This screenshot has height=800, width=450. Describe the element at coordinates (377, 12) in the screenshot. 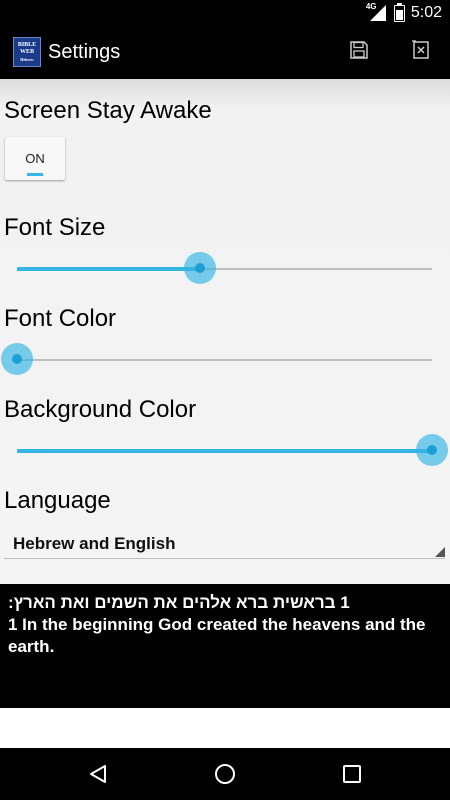

I see `signal-icon: 4G` at that location.